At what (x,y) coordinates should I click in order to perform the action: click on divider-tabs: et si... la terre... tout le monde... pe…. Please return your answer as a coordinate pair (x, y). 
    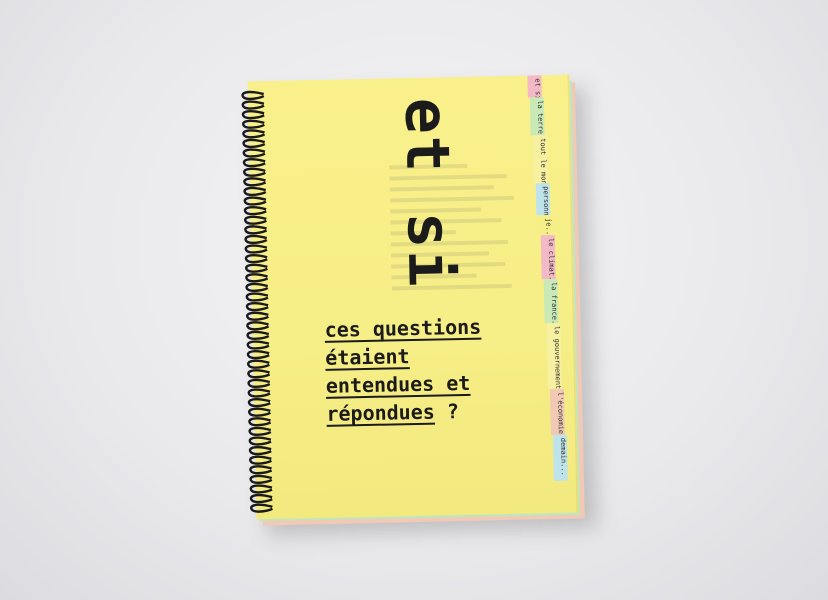
    Looking at the image, I should click on (551, 294).